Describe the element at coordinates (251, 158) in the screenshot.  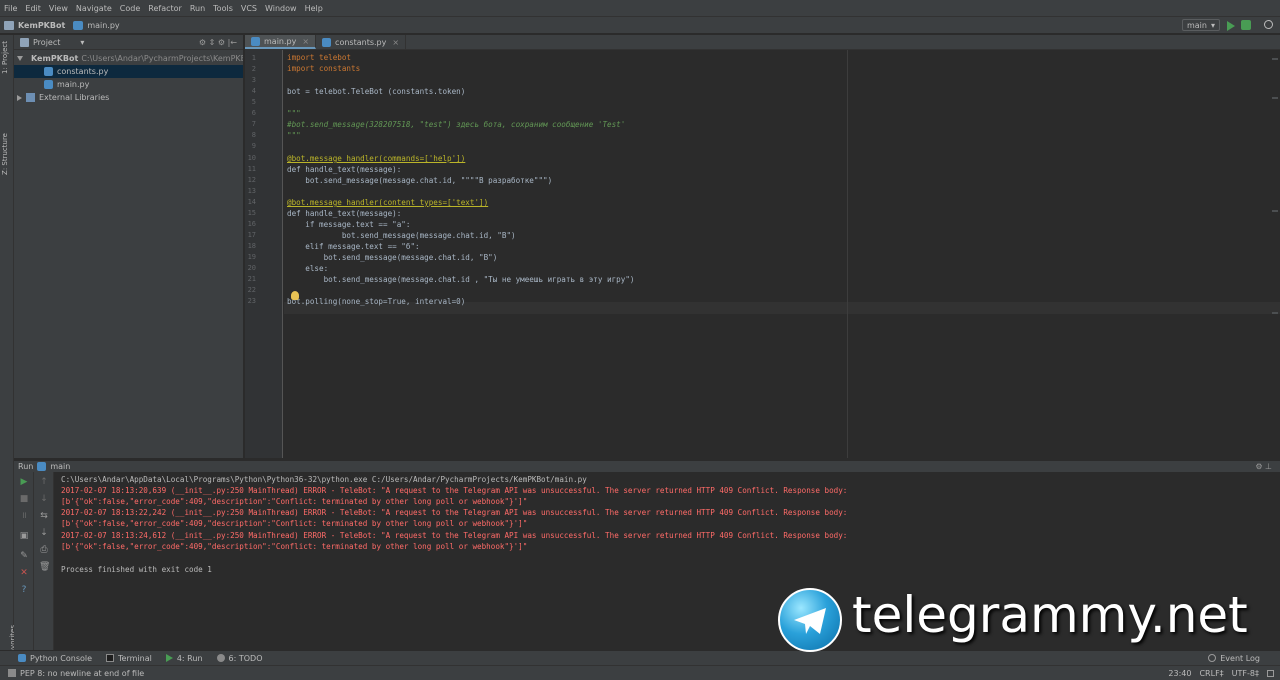
I see `line-number: 10` at that location.